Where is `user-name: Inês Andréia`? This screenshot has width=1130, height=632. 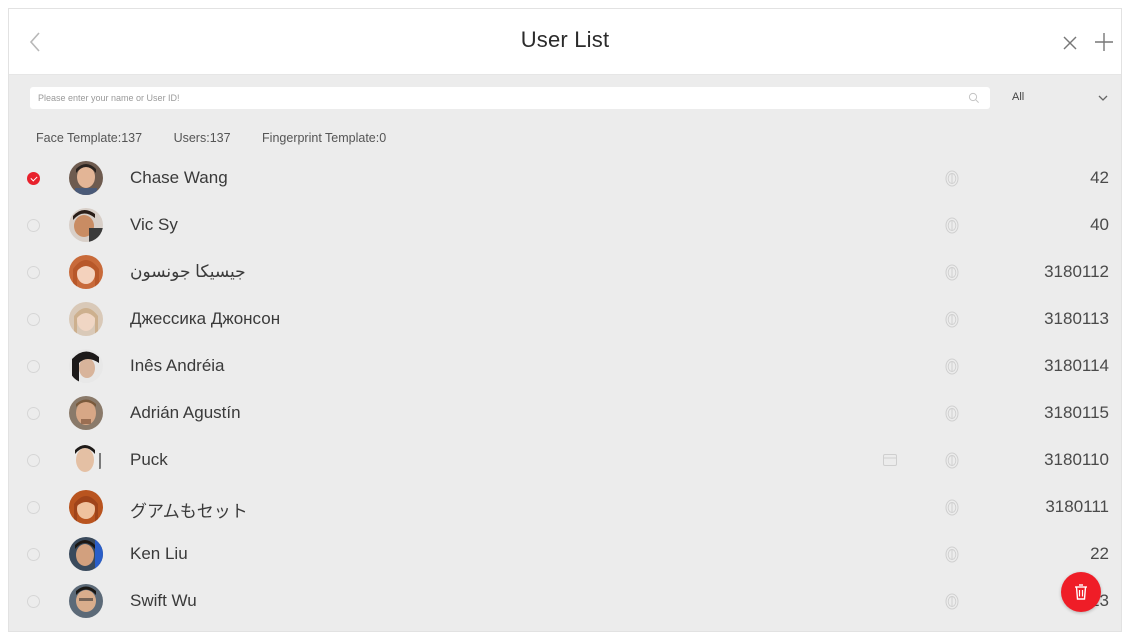
user-name: Inês Andréia is located at coordinates (177, 365).